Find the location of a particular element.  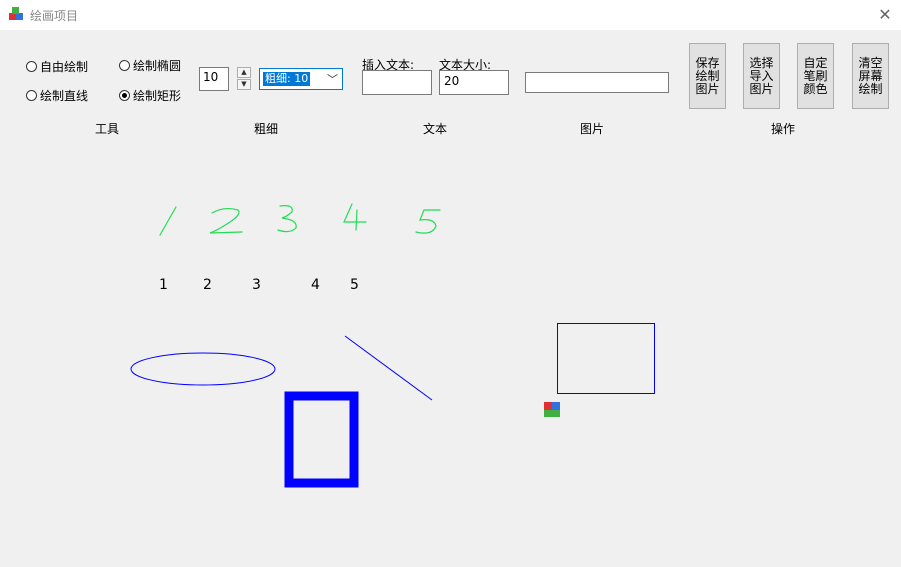

radio-line: 绘制直线 is located at coordinates (57, 95).